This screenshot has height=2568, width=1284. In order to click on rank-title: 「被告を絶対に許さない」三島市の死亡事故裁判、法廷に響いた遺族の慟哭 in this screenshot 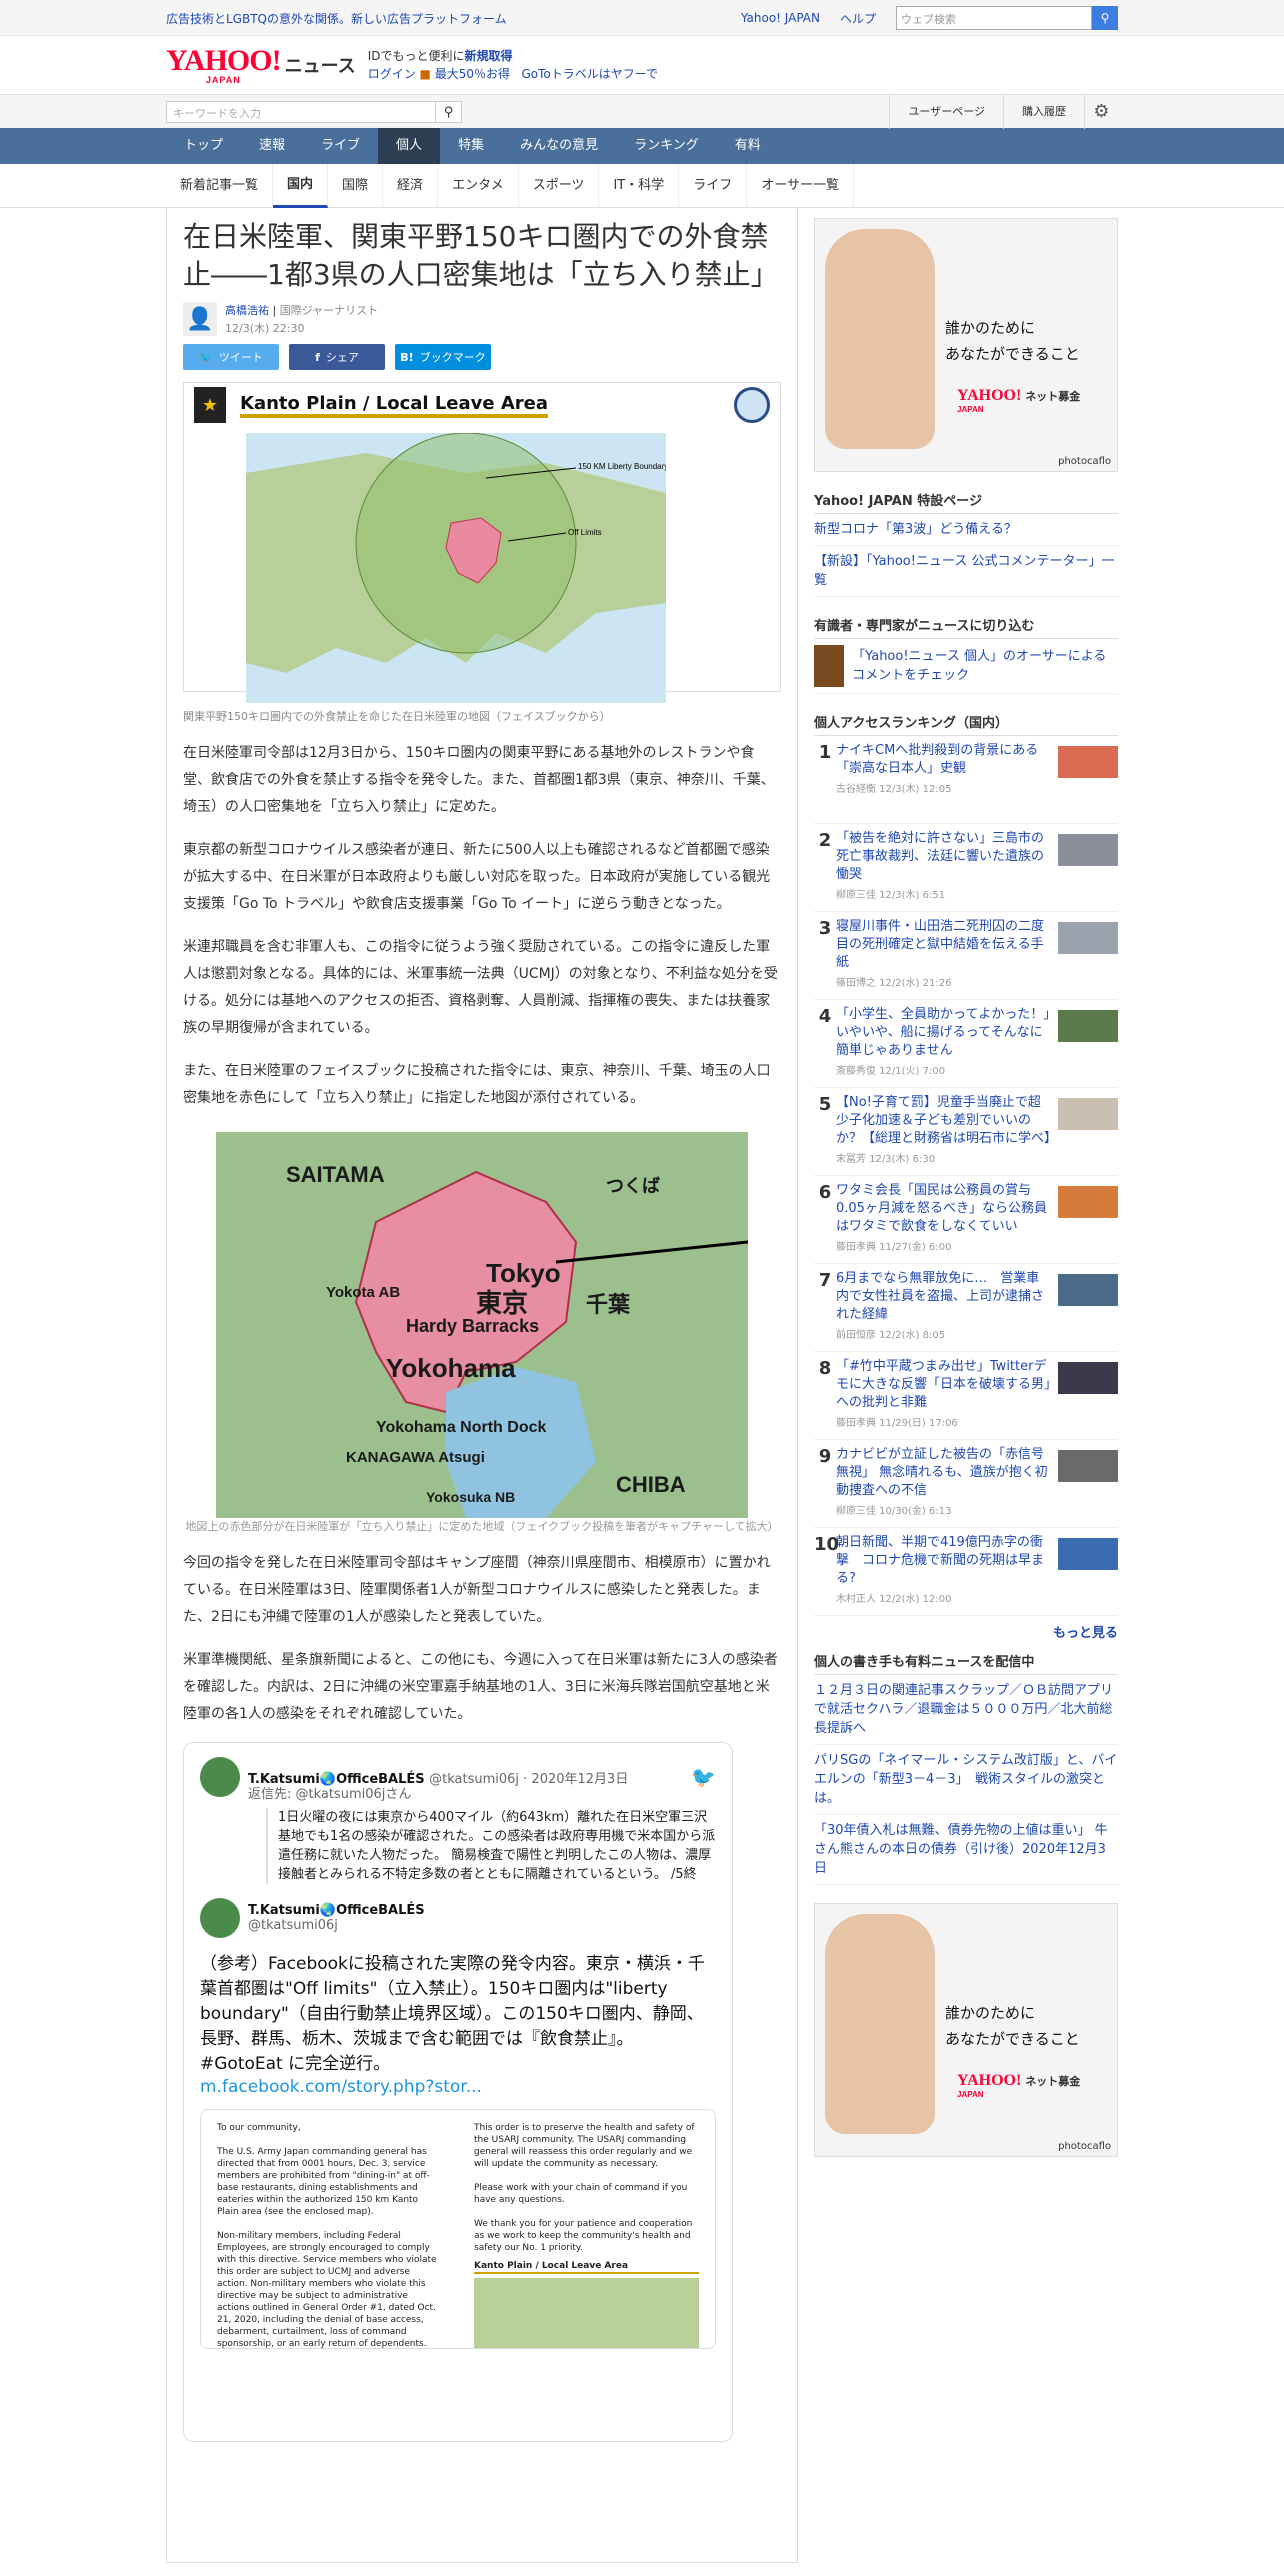, I will do `click(944, 857)`.